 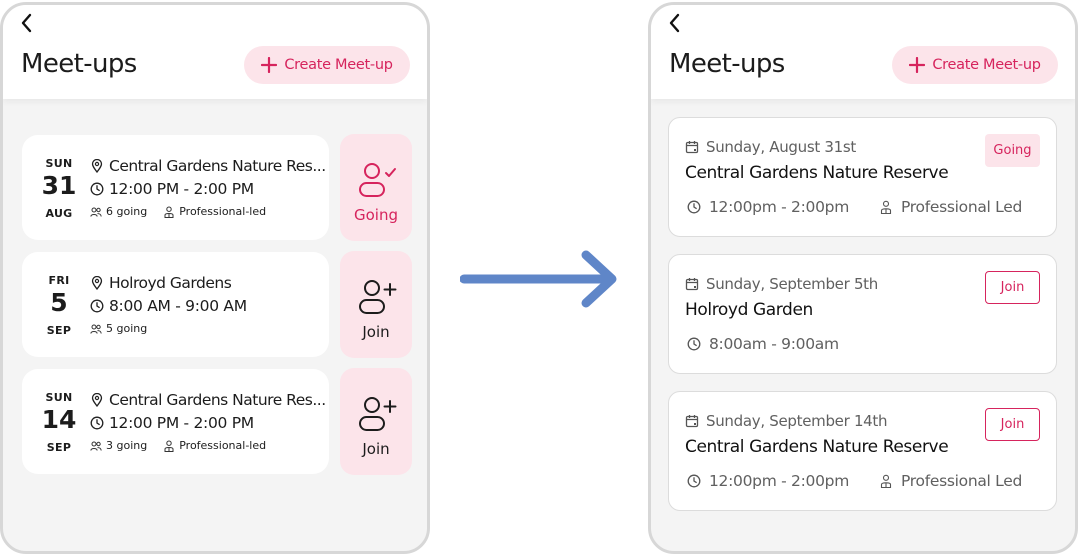 I want to click on day-number: 5, so click(x=59, y=302).